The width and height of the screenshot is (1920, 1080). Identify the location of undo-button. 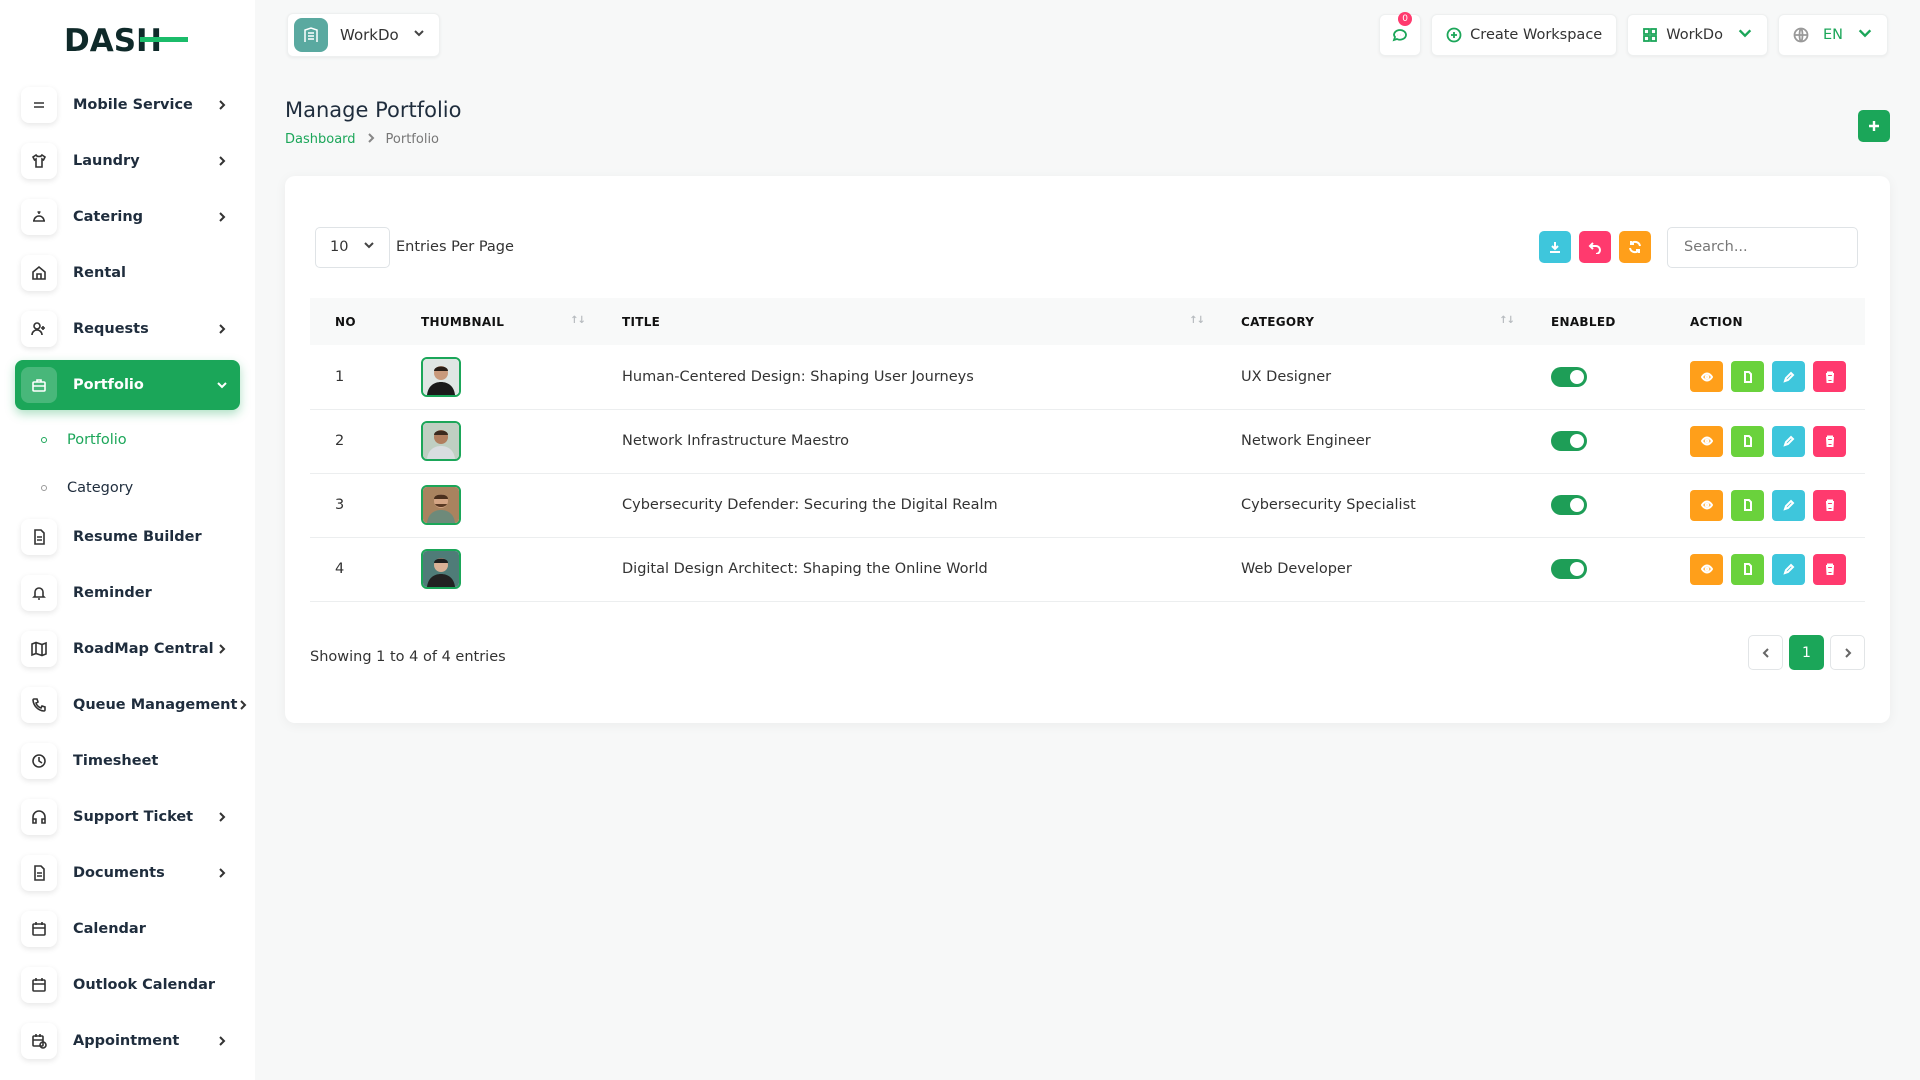
(1595, 247).